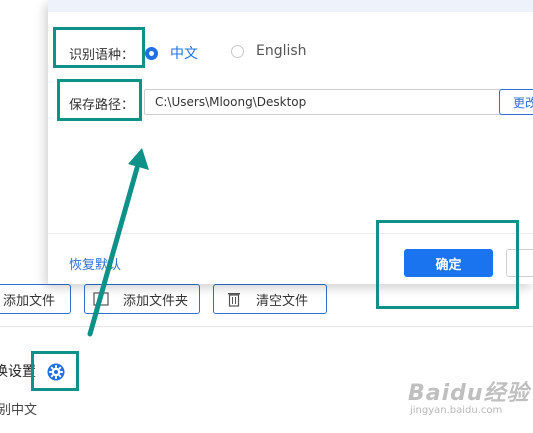 The width and height of the screenshot is (533, 433). I want to click on highlight-gear, so click(55, 371).